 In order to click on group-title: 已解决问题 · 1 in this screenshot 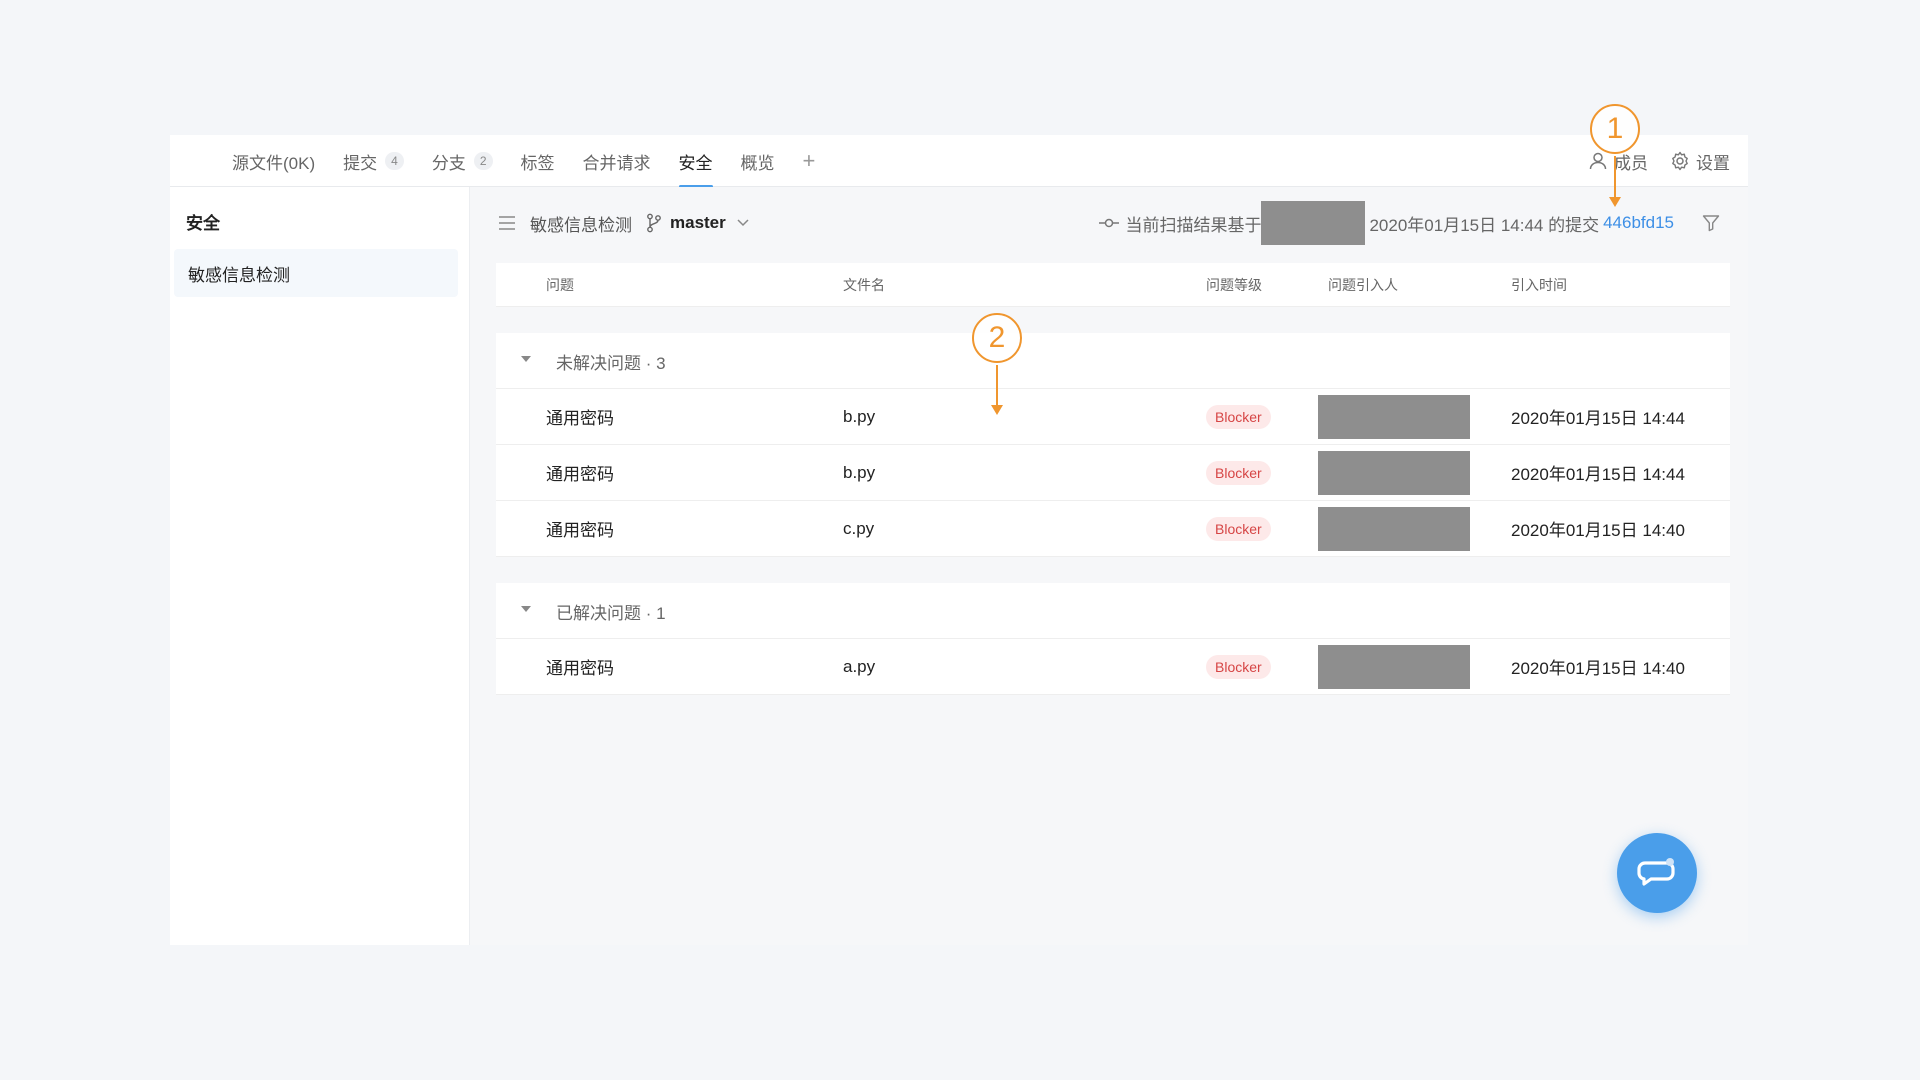, I will do `click(611, 613)`.